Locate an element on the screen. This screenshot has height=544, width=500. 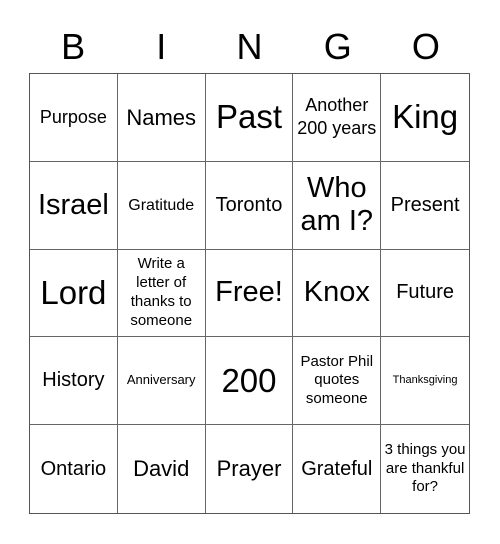
bingo-cell: Knox is located at coordinates (337, 293).